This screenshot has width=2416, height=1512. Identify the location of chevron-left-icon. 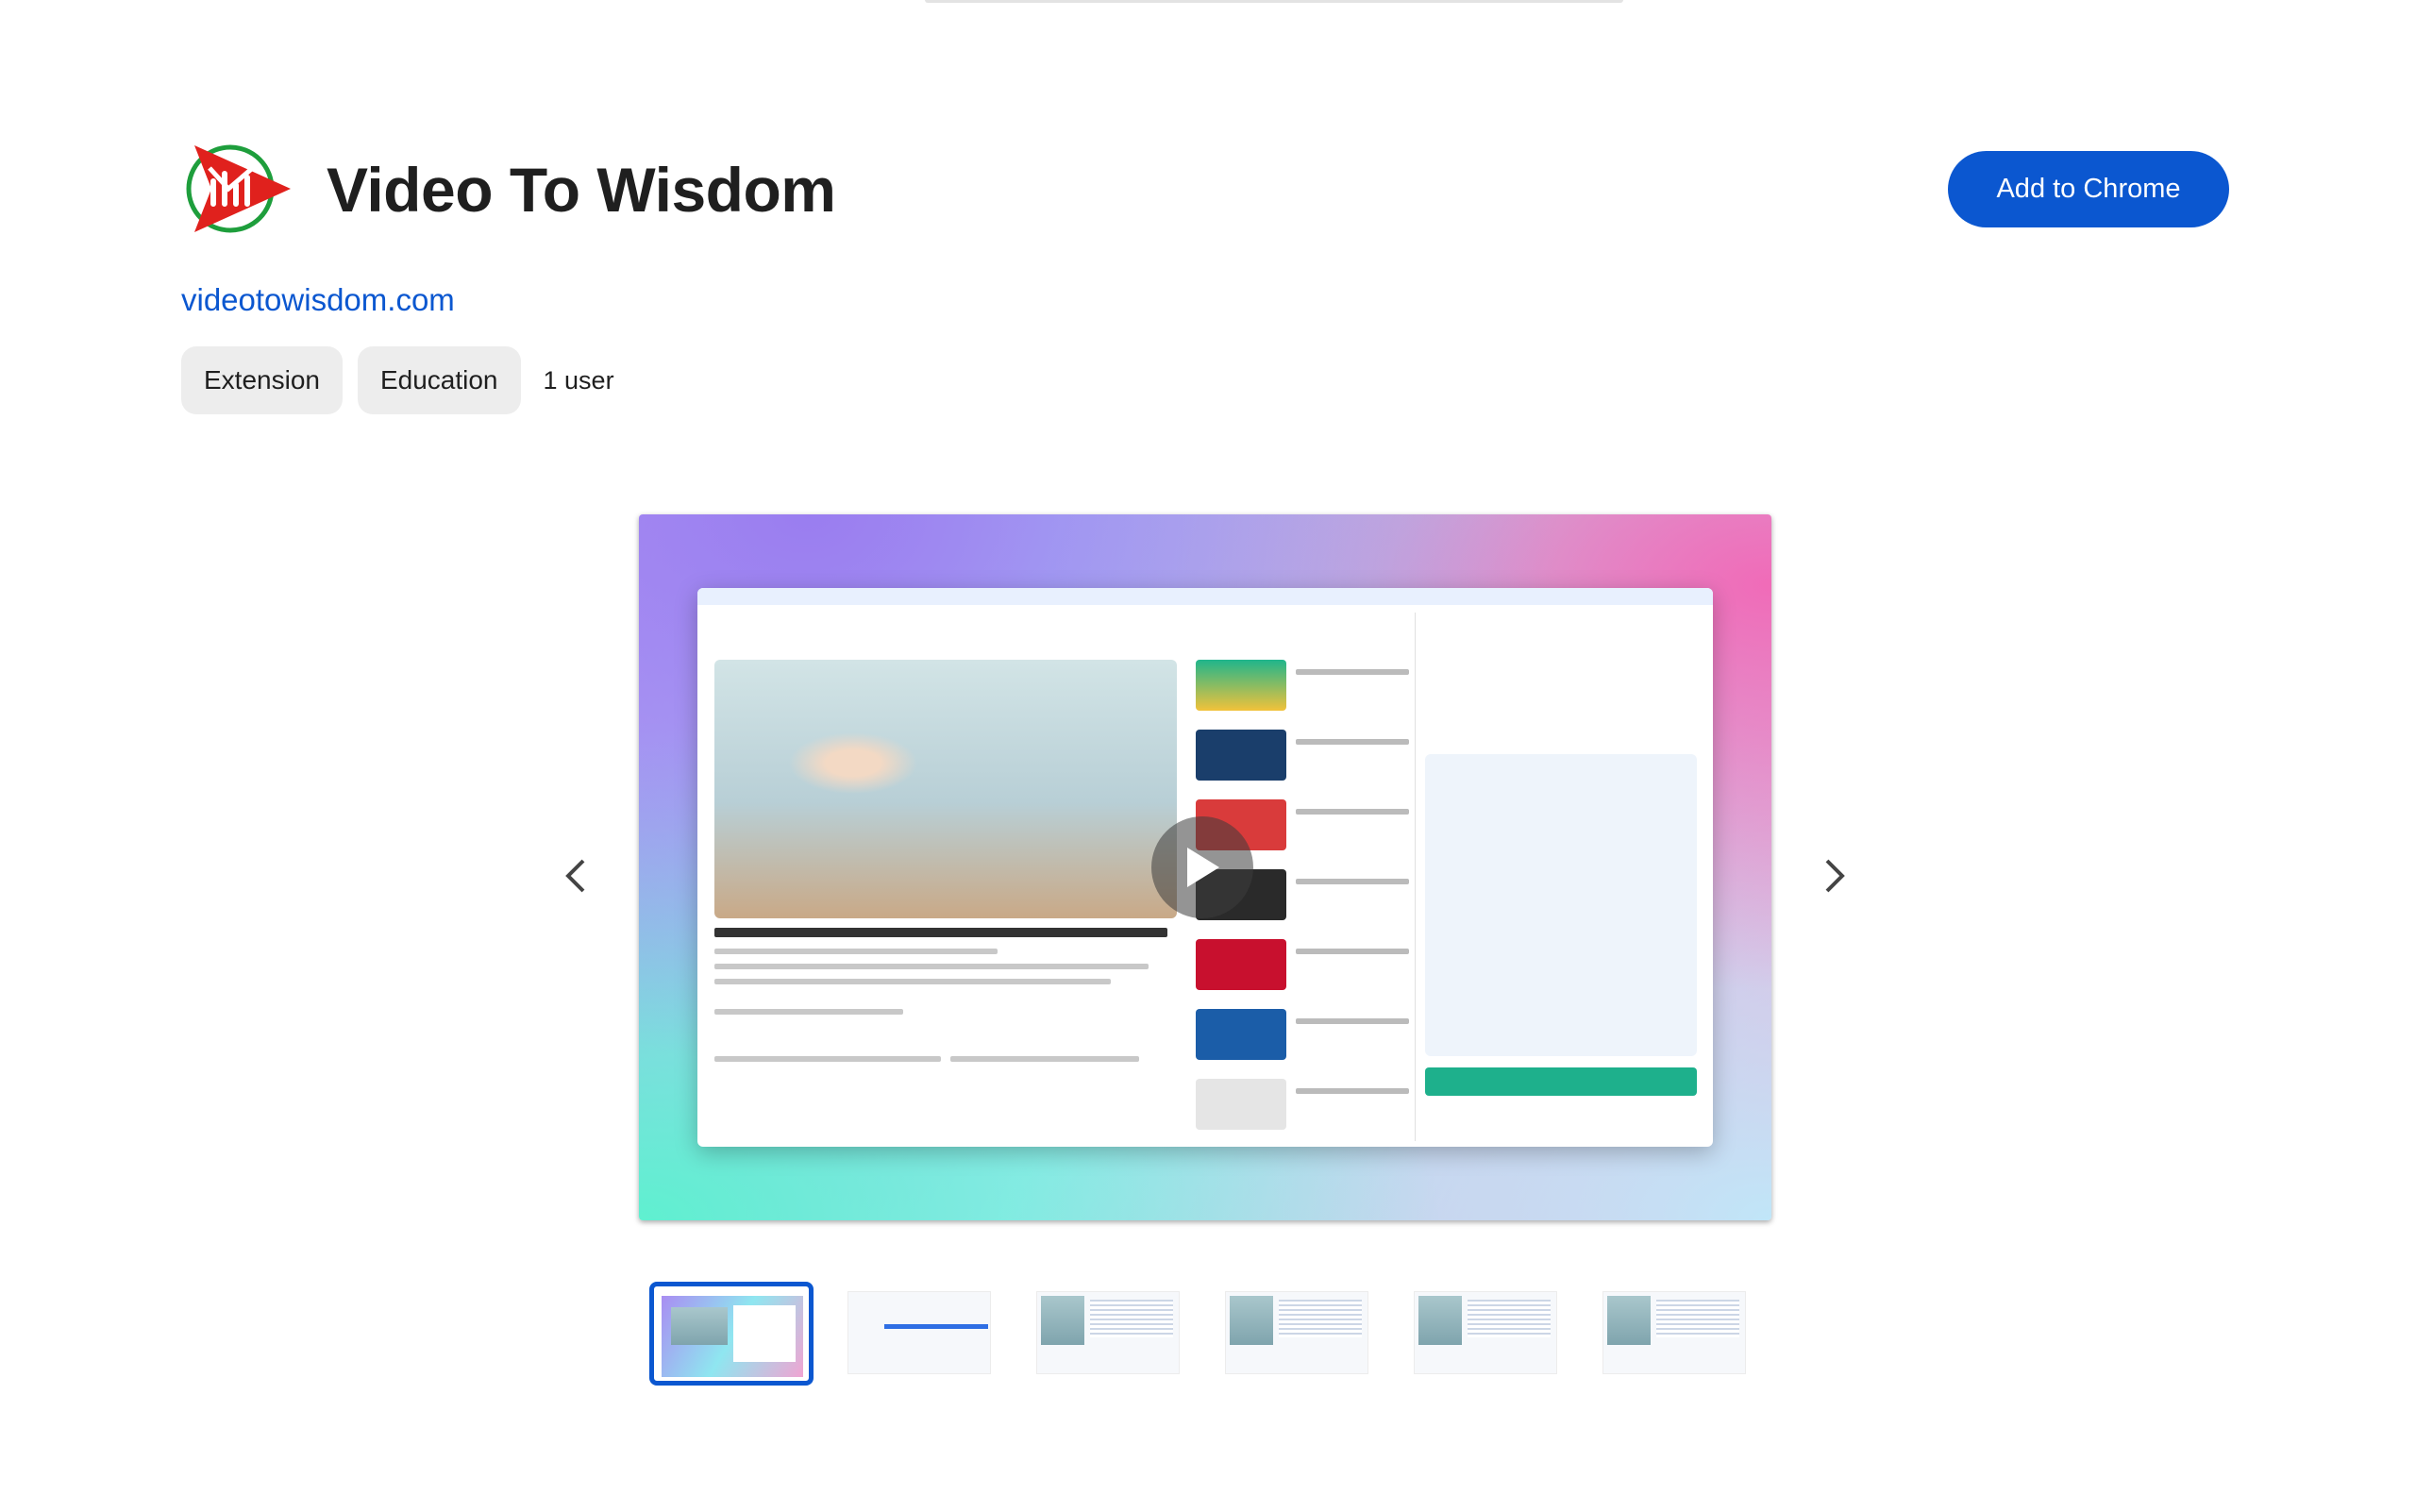
(575, 876).